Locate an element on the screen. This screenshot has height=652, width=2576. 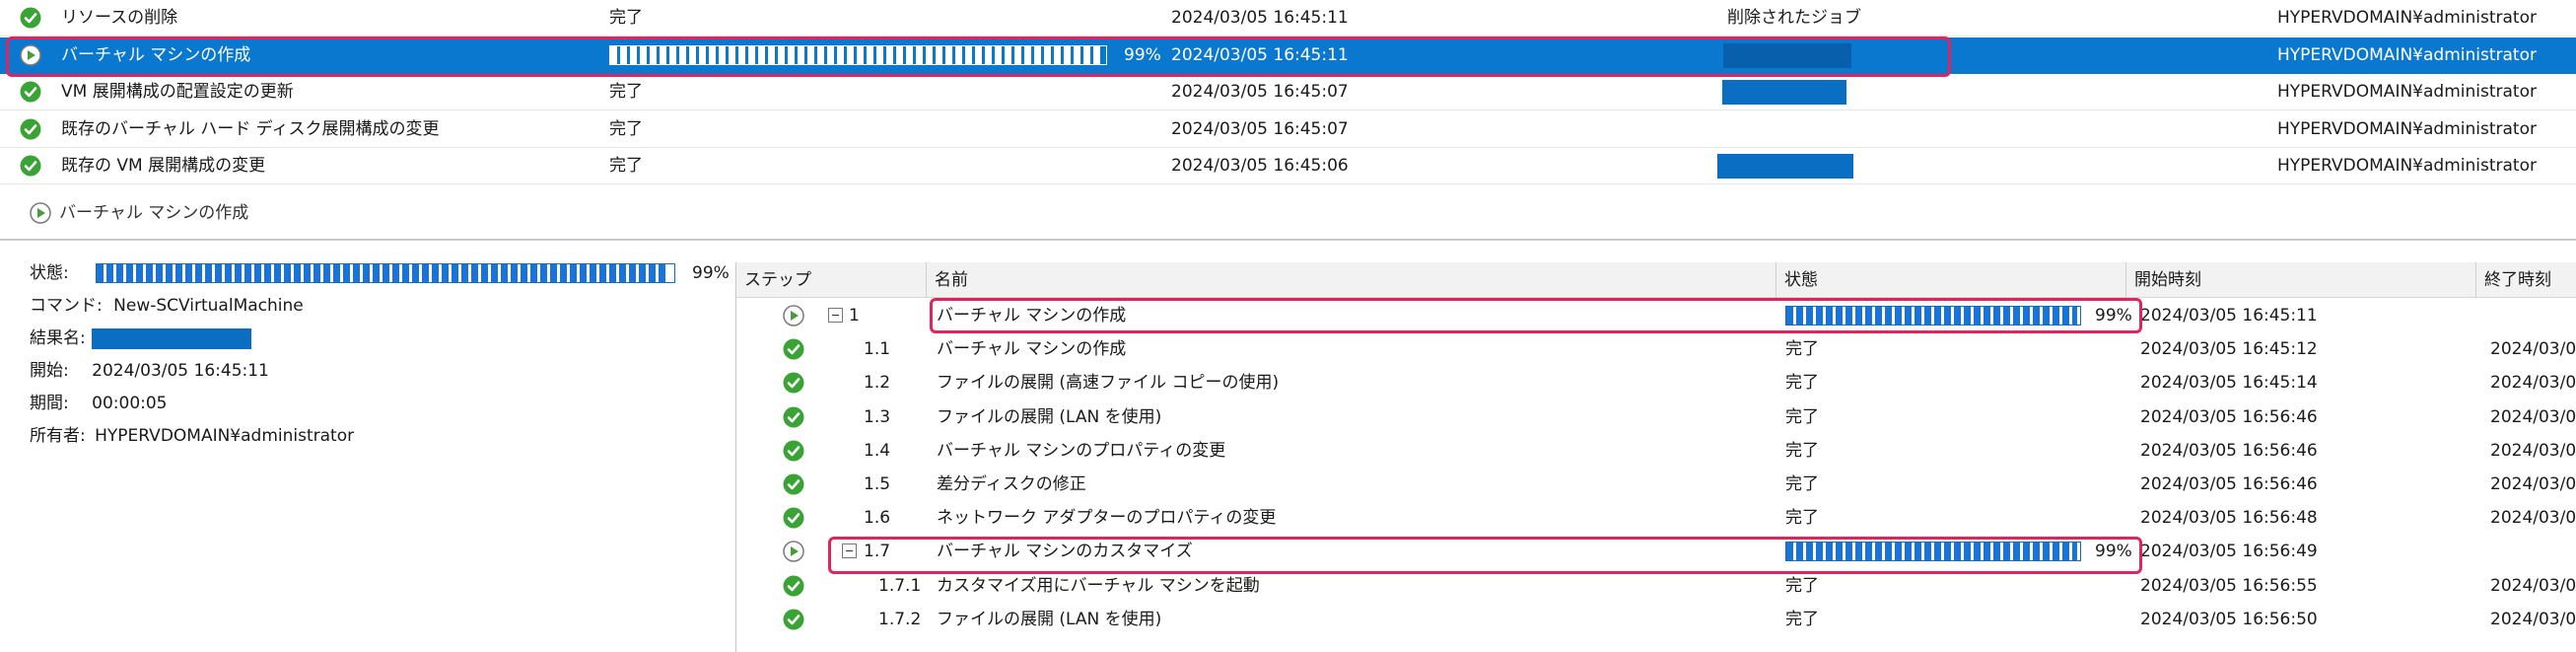
step-progress-bar is located at coordinates (1933, 552).